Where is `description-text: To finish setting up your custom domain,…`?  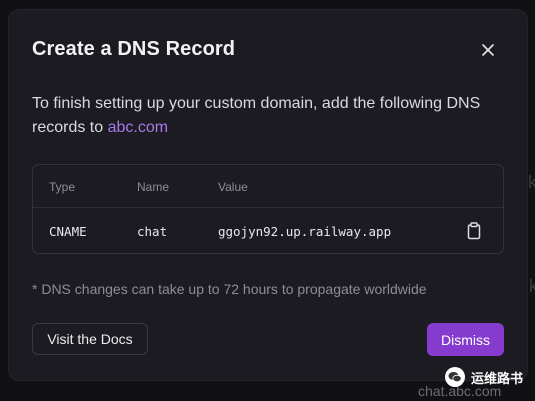
description-text: To finish setting up your custom domain,… is located at coordinates (256, 115).